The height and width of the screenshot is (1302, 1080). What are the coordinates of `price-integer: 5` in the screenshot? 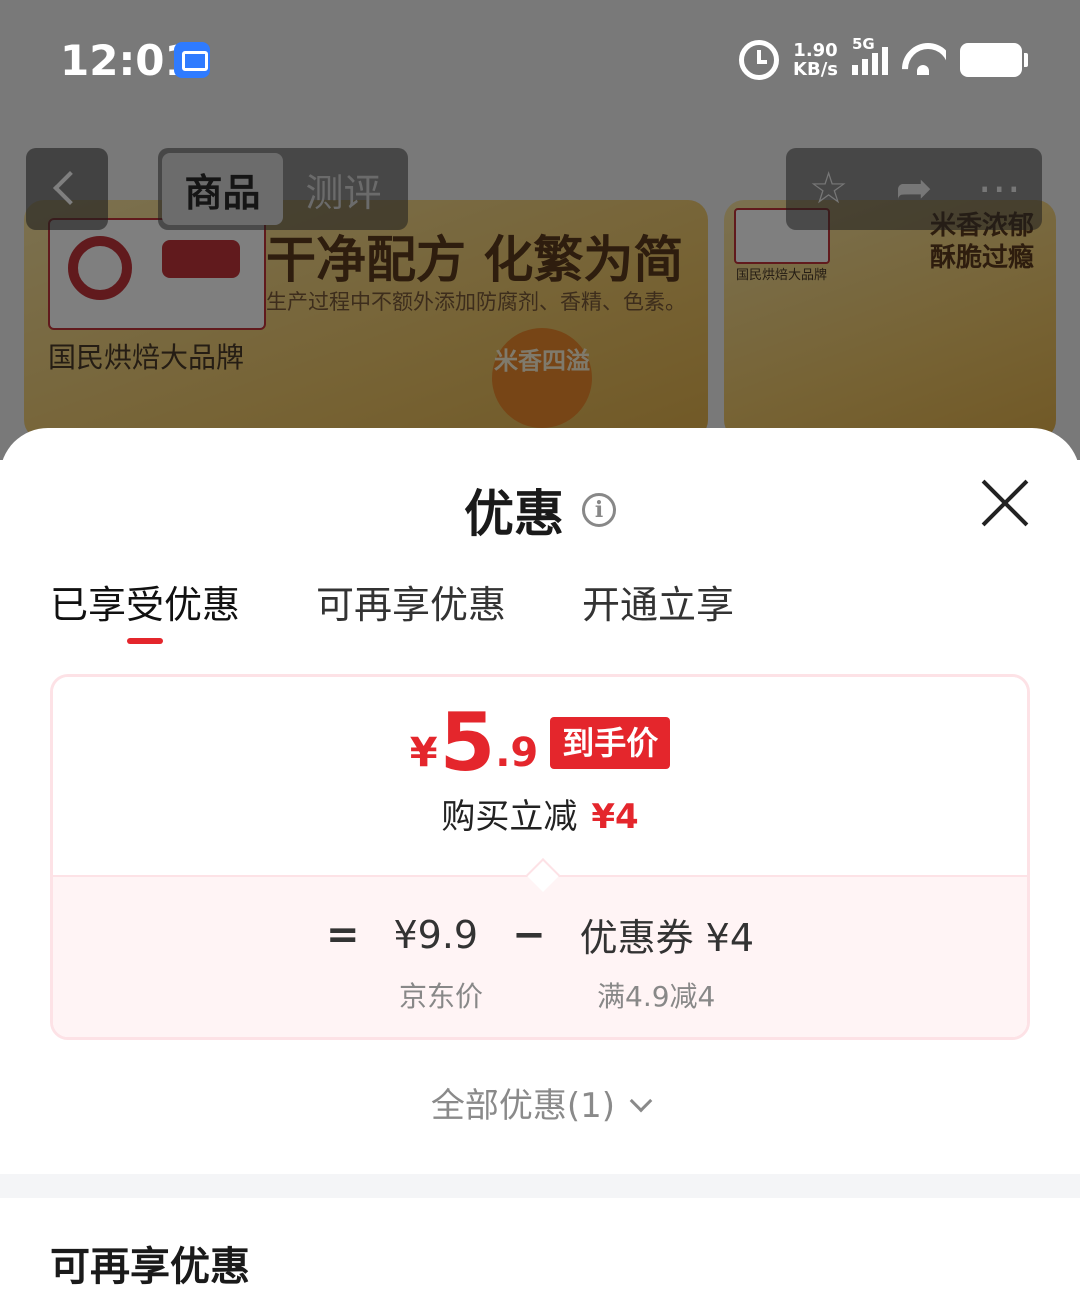 It's located at (467, 742).